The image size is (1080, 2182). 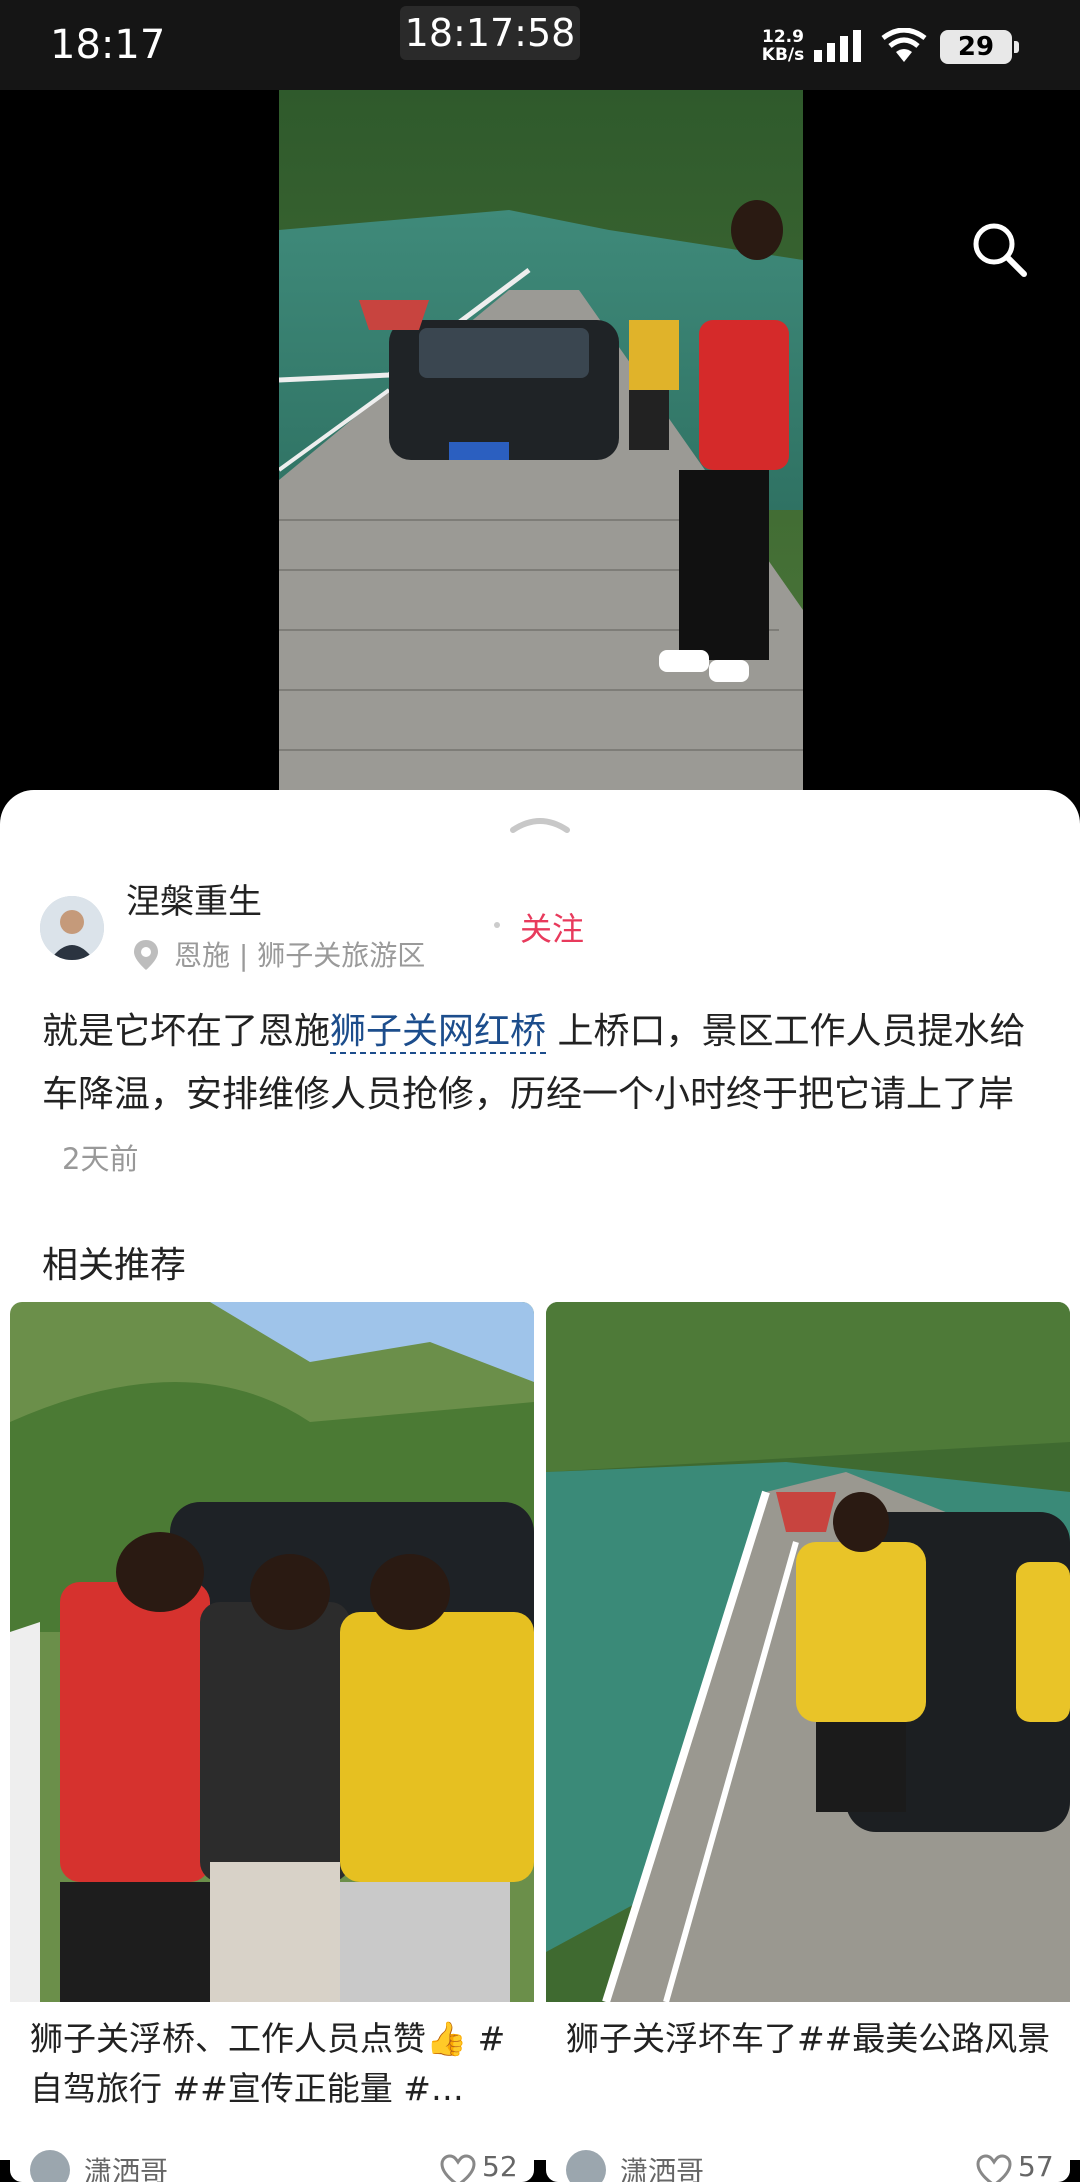 I want to click on battery-indicator: 29, so click(x=979, y=47).